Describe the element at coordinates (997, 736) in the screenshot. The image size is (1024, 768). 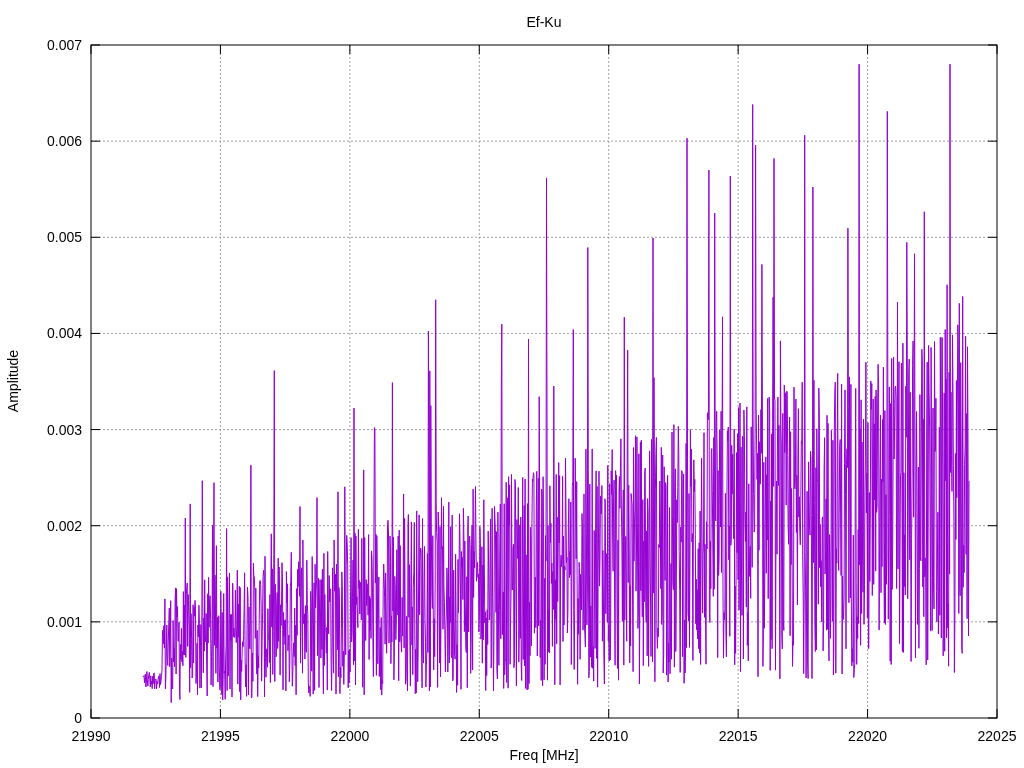
I see `tick-label: 22025` at that location.